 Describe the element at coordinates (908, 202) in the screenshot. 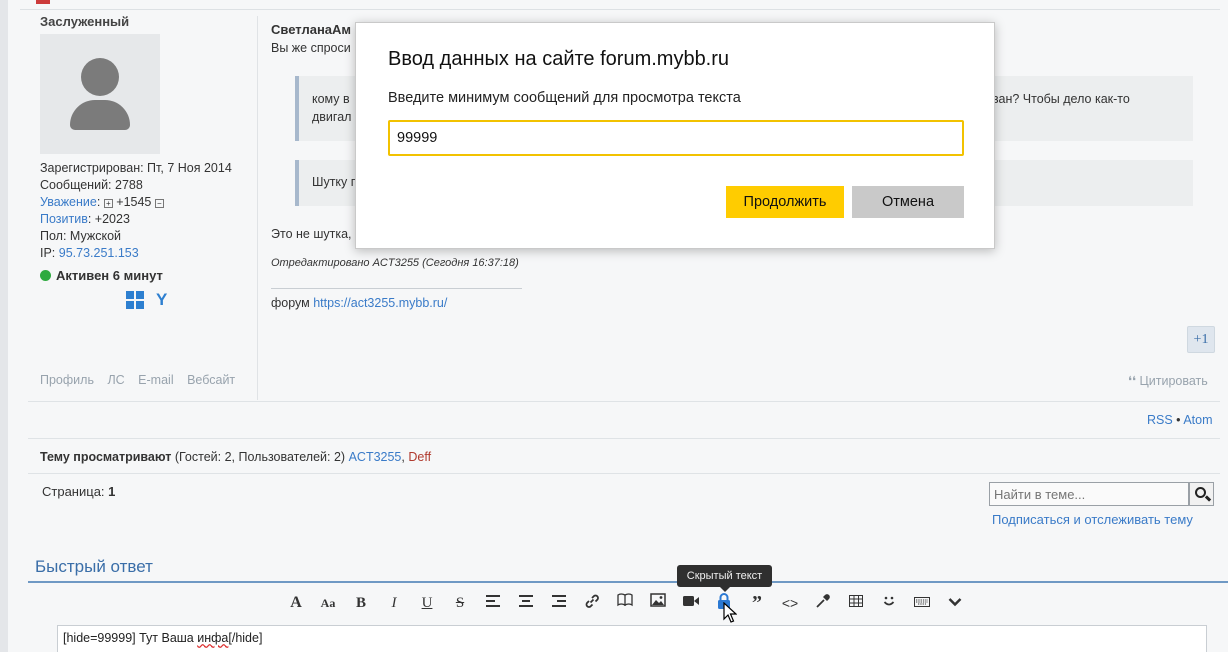

I see `cancel-button: Отмена` at that location.